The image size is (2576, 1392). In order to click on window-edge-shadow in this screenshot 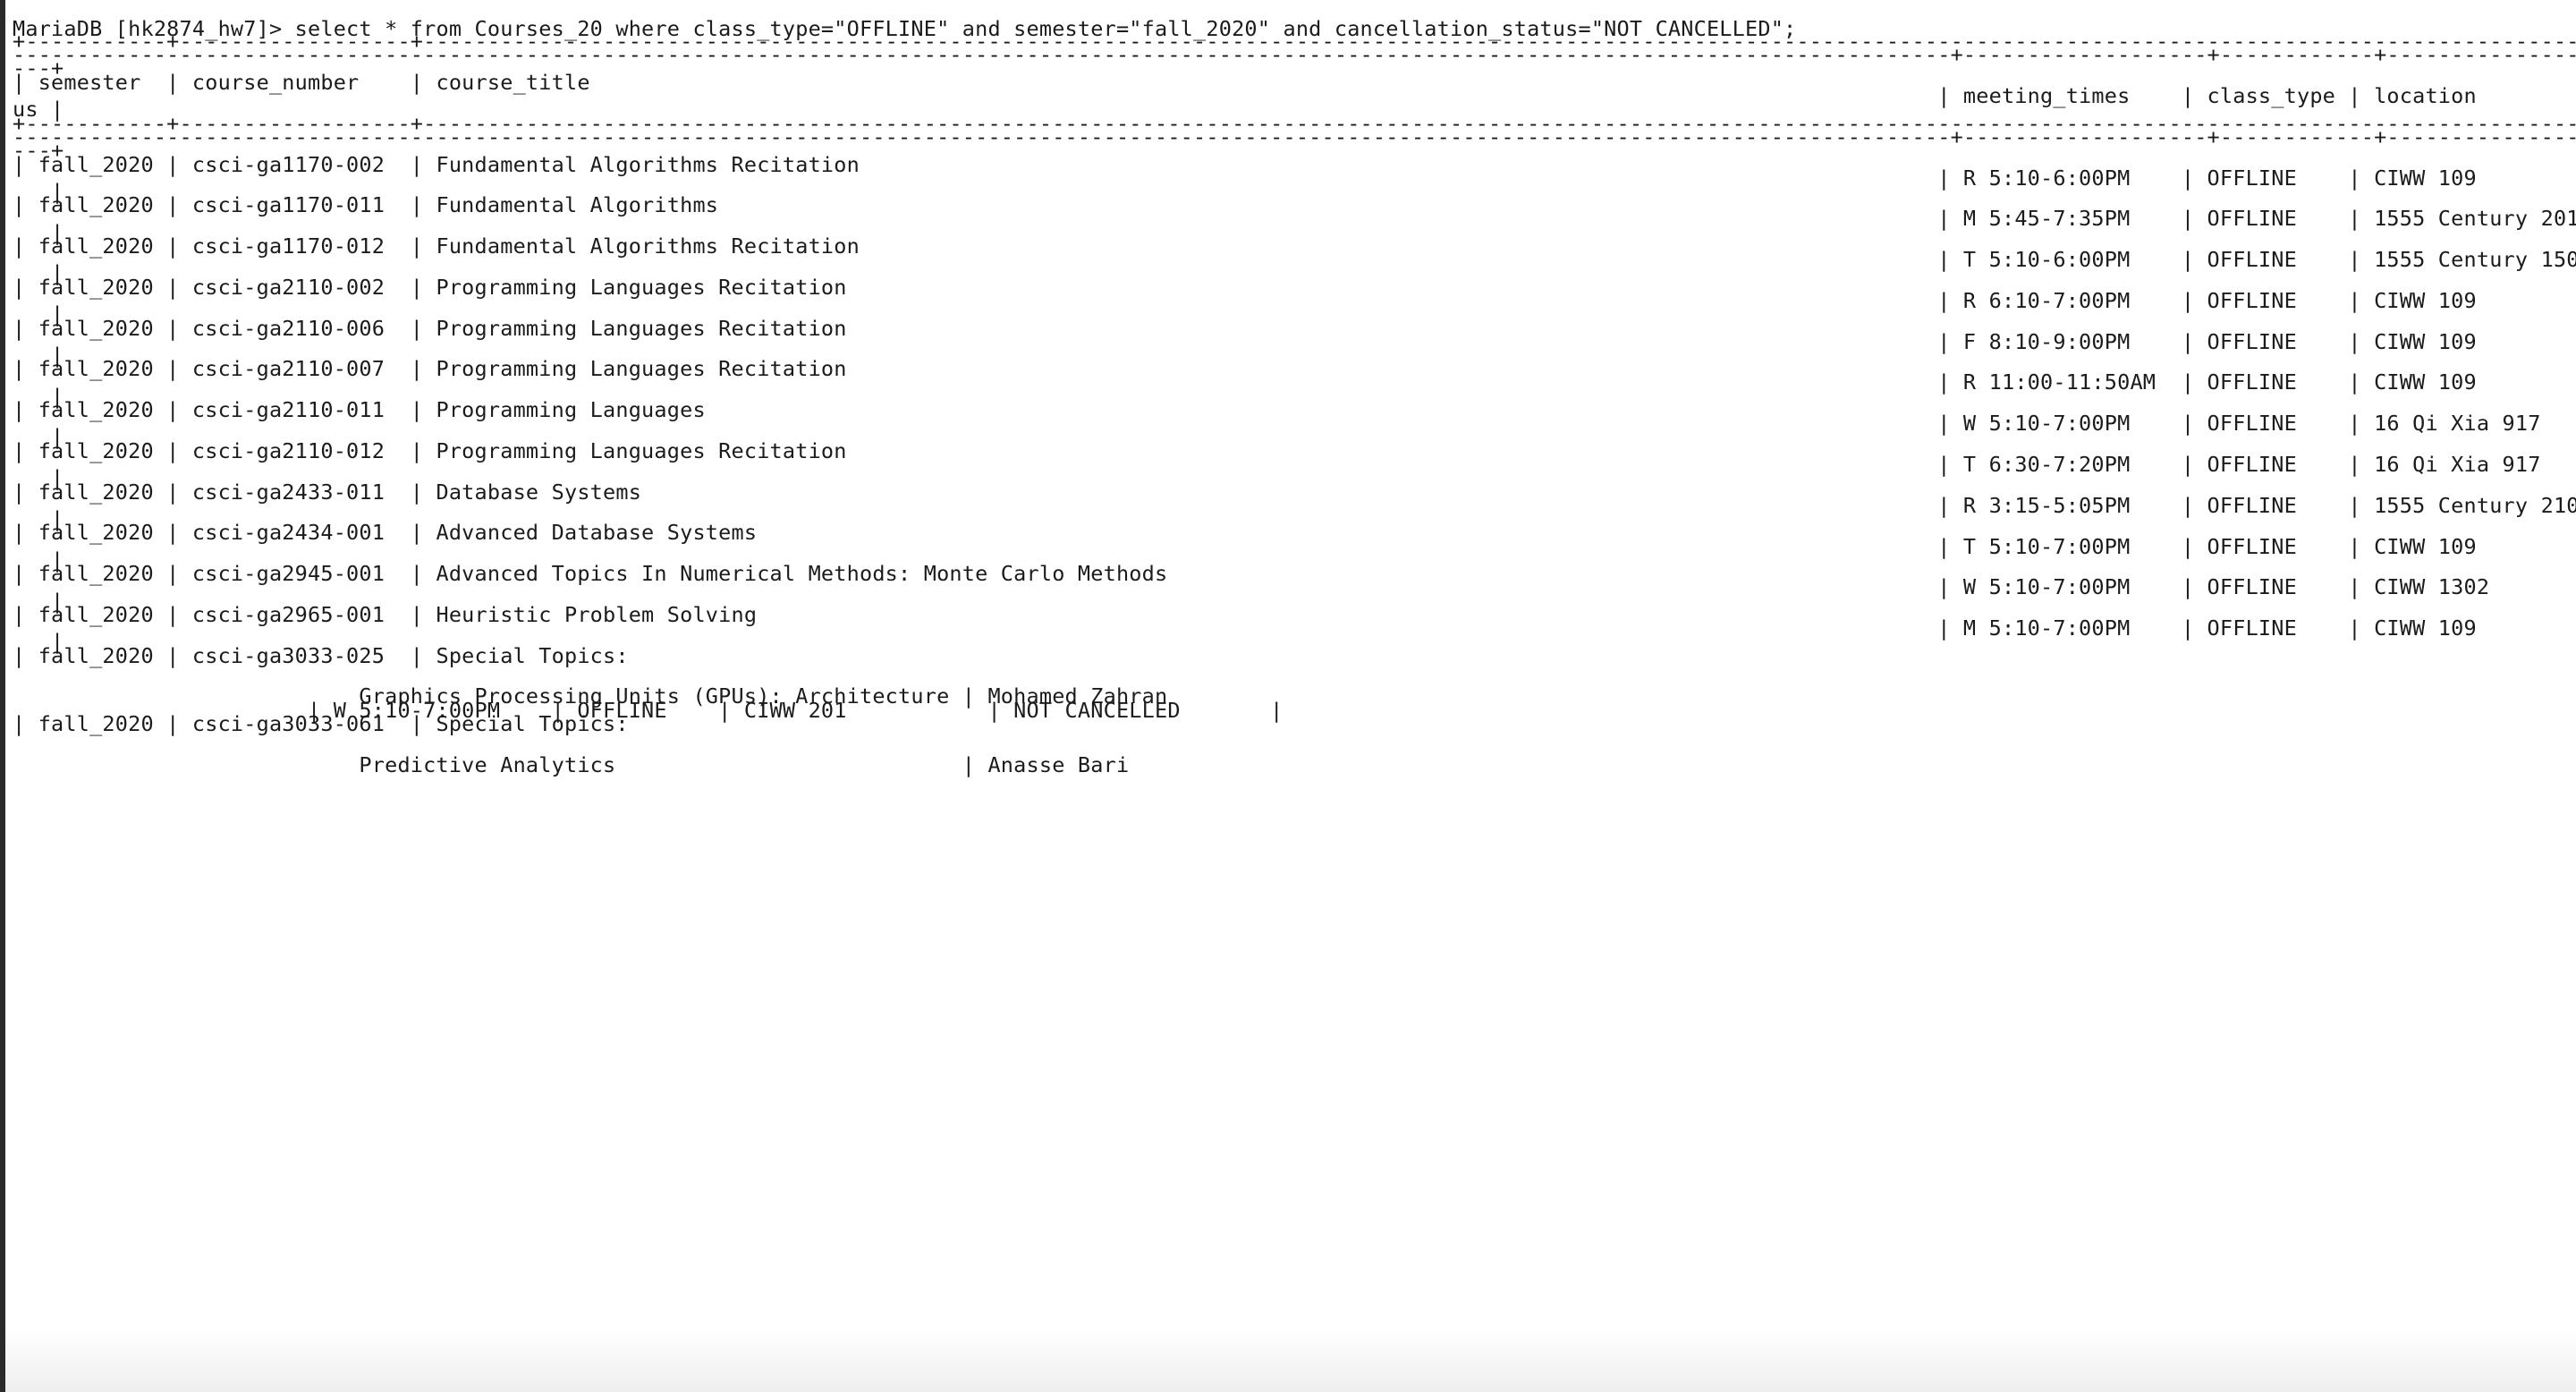, I will do `click(1290, 1360)`.